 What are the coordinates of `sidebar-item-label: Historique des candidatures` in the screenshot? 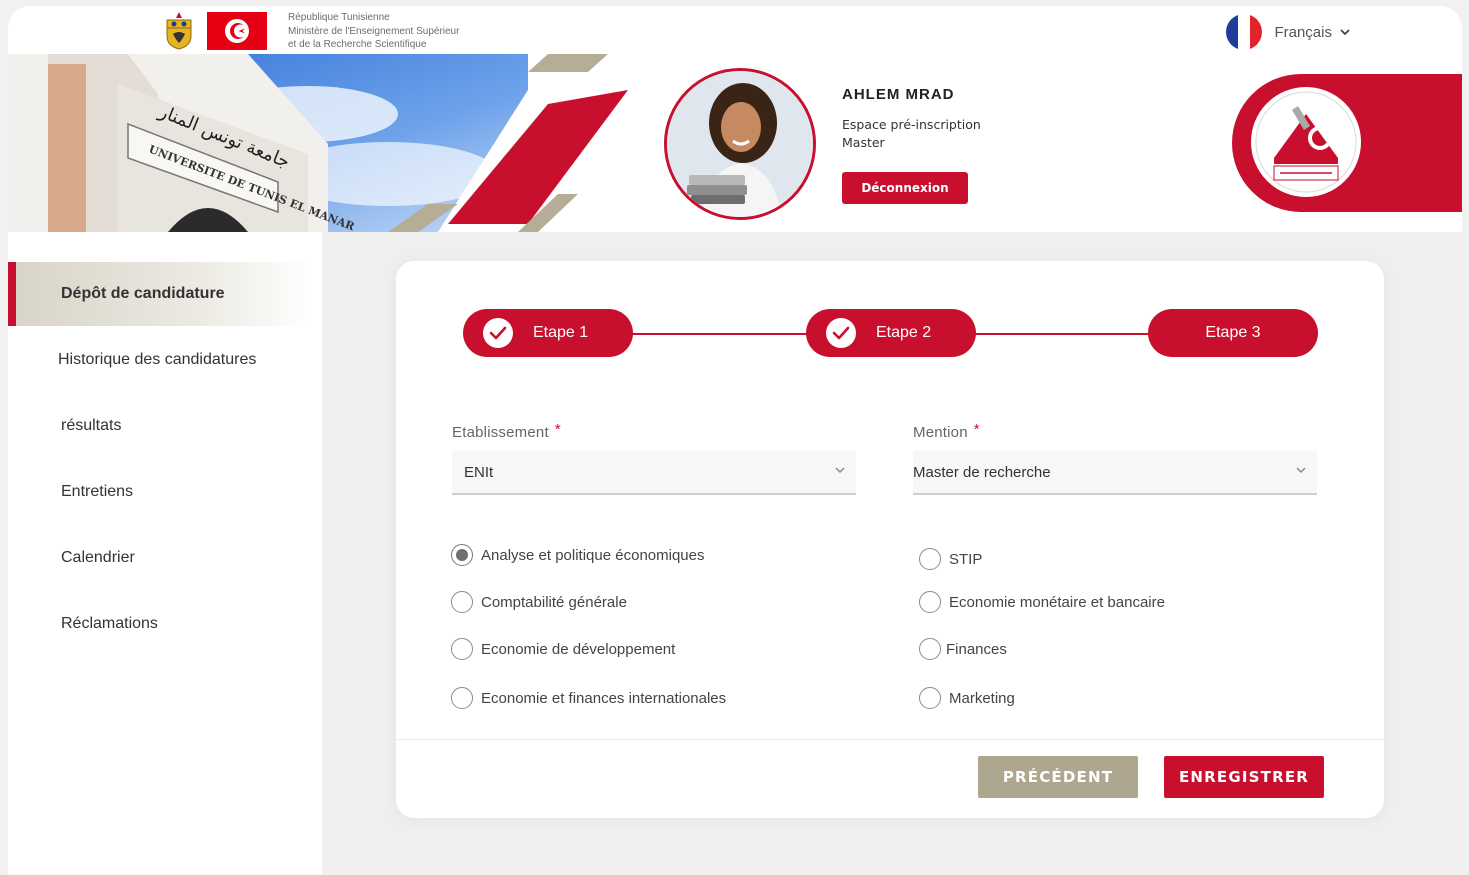 It's located at (157, 359).